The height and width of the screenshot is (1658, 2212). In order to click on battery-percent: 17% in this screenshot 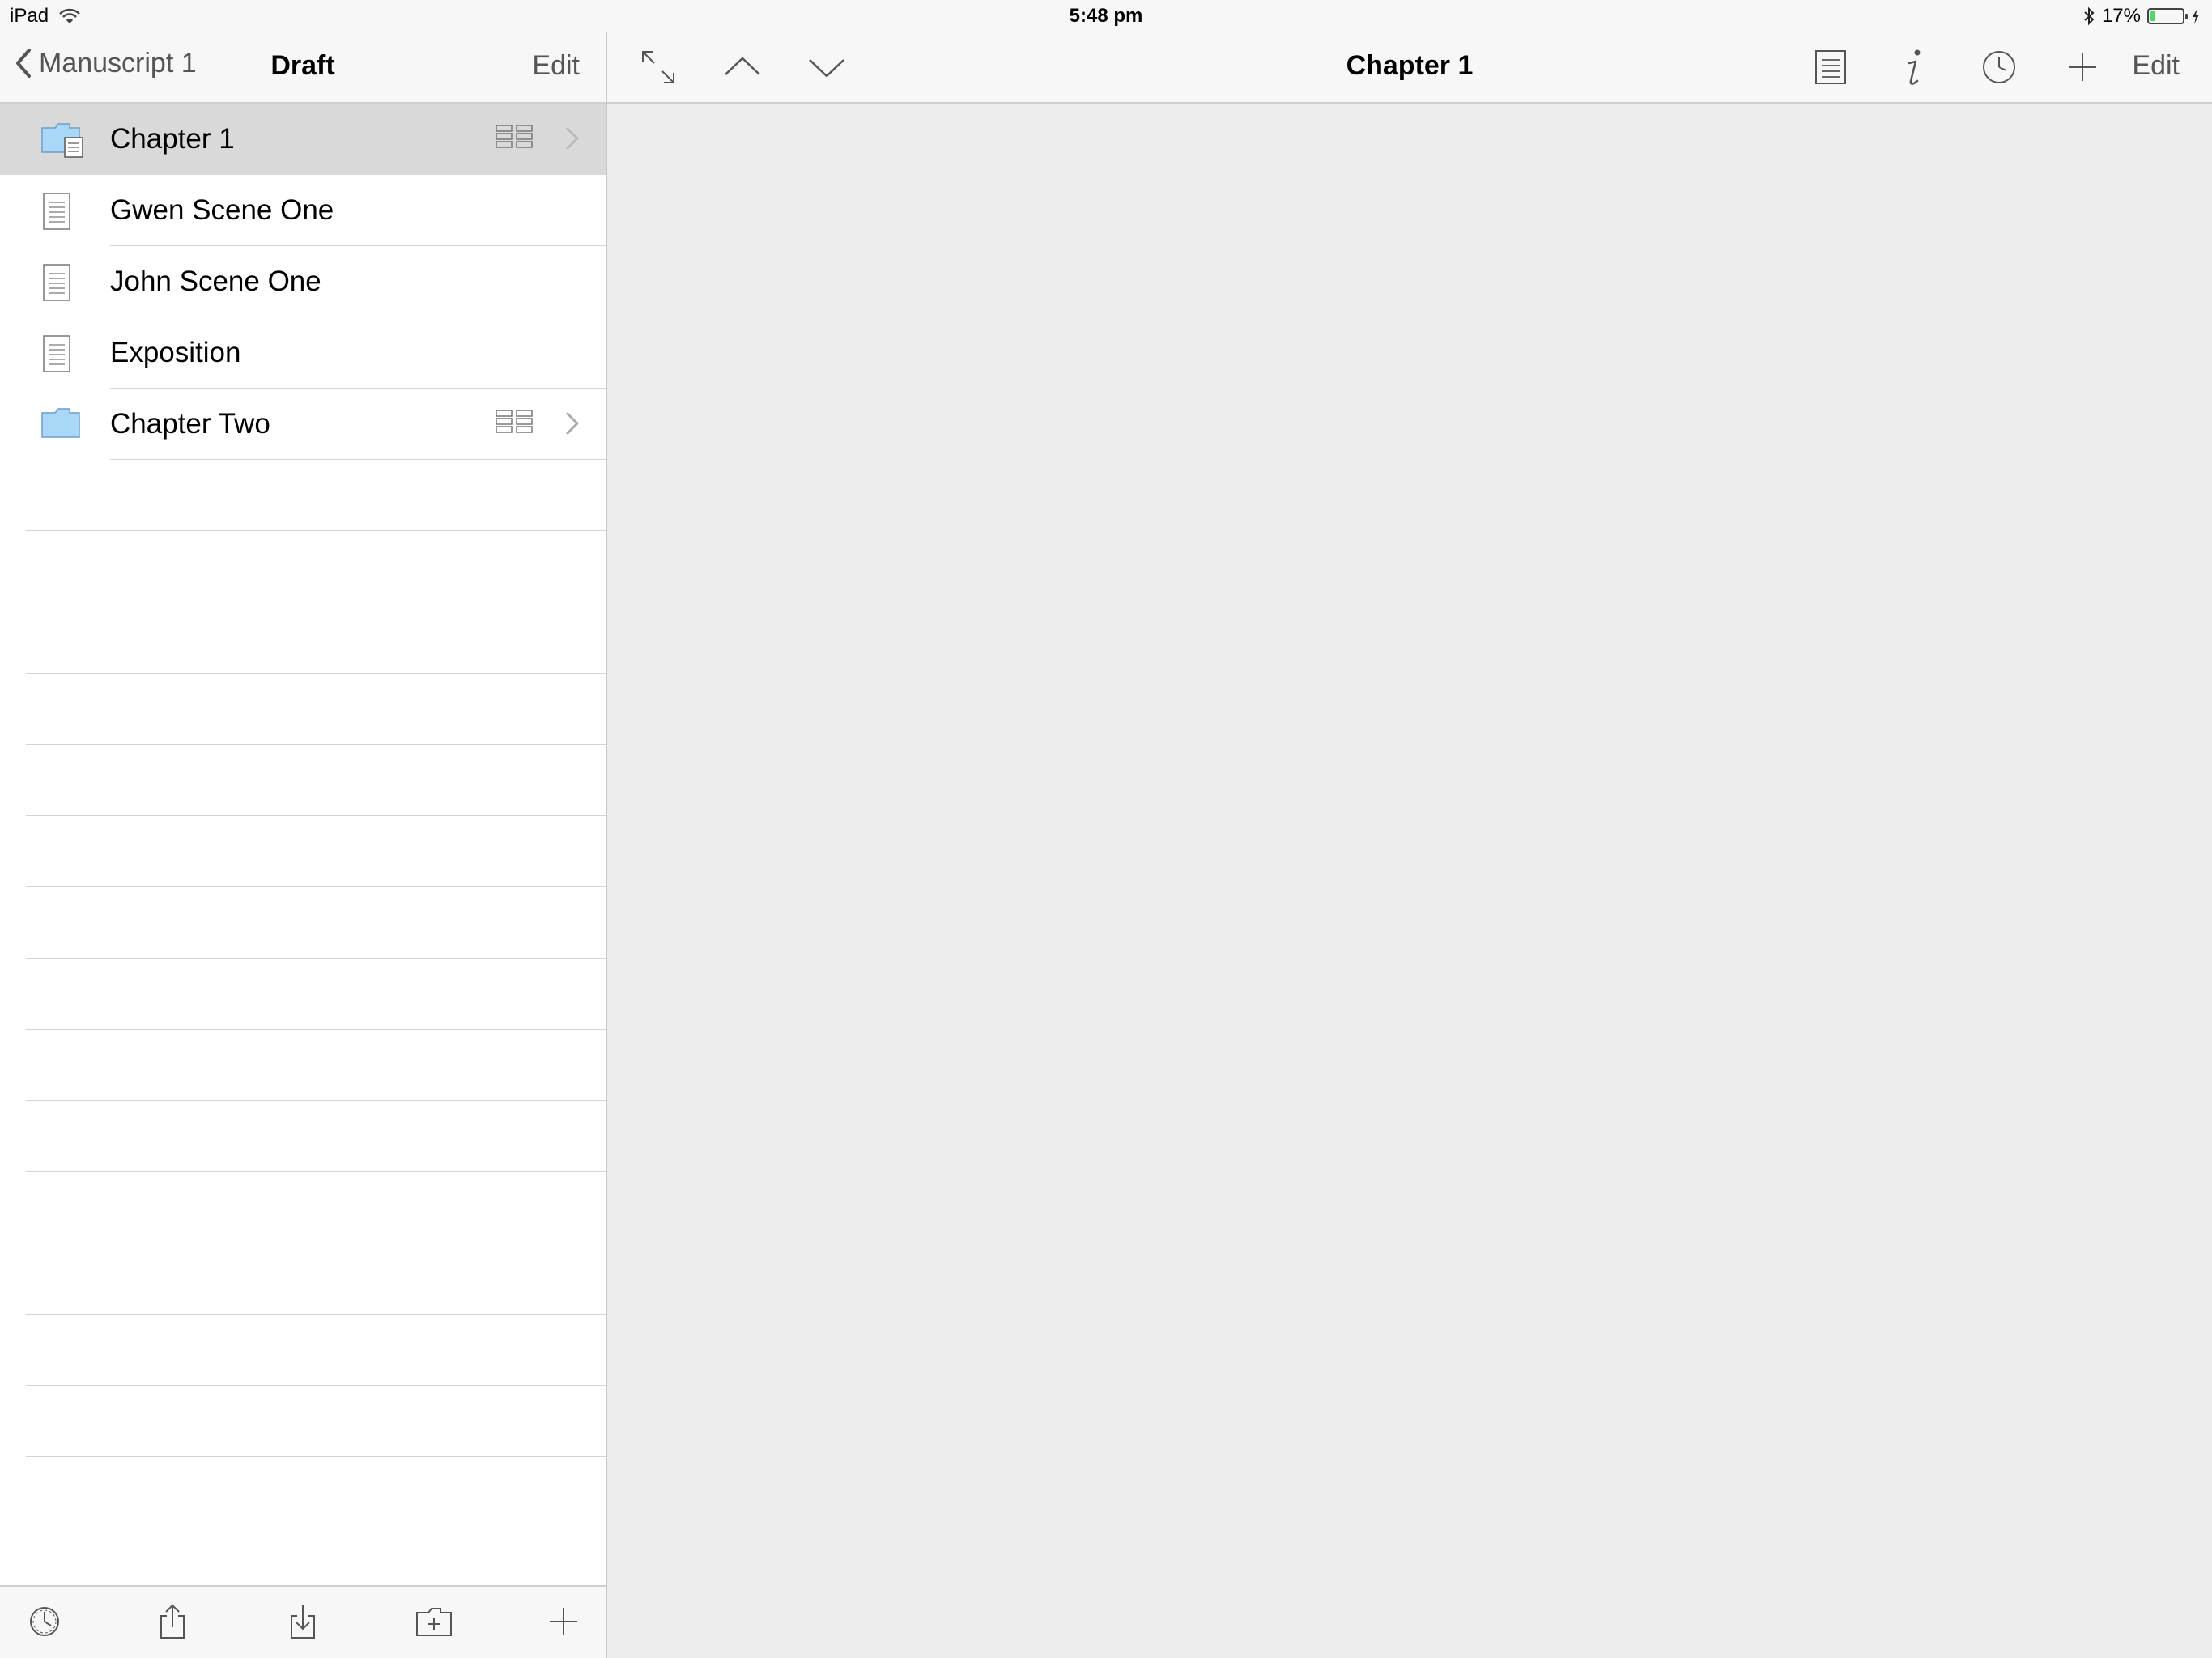, I will do `click(2121, 16)`.